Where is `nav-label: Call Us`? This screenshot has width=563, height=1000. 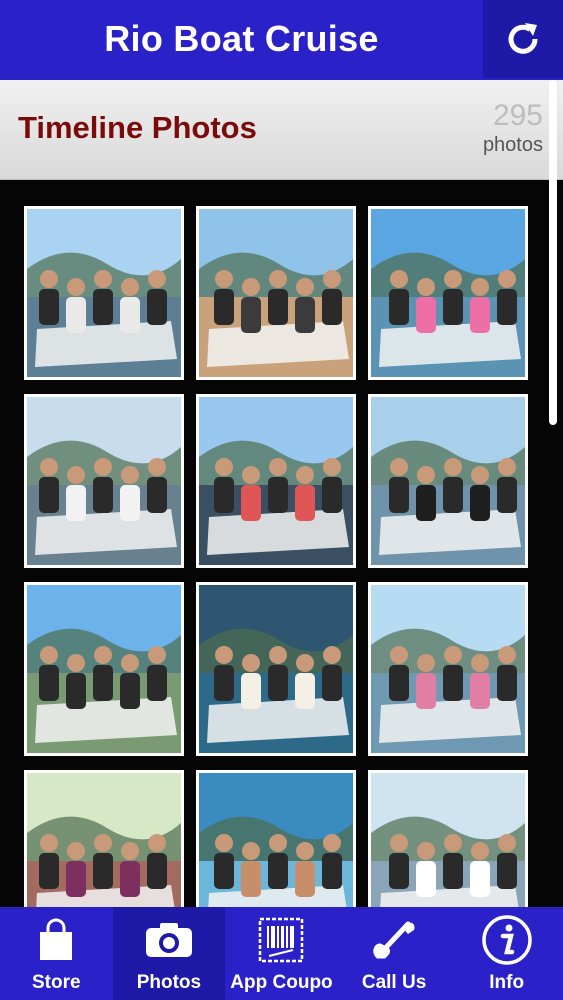
nav-label: Call Us is located at coordinates (394, 982).